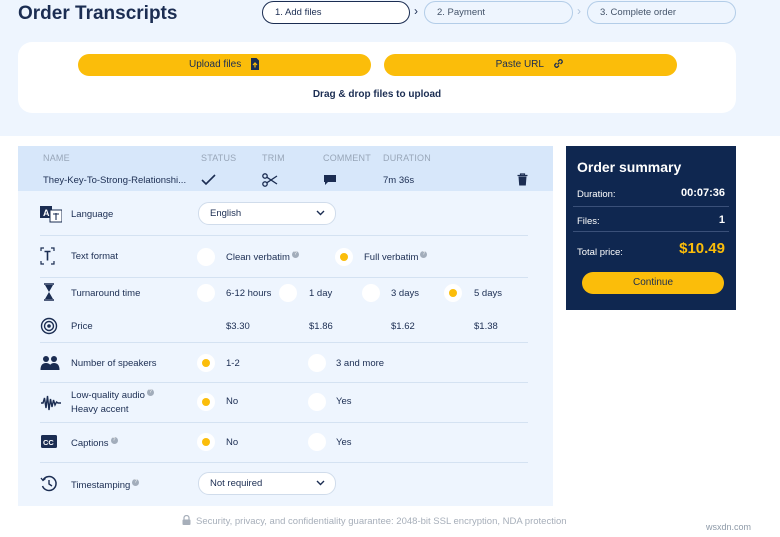  Describe the element at coordinates (317, 363) in the screenshot. I see `radio-3-and-more` at that location.